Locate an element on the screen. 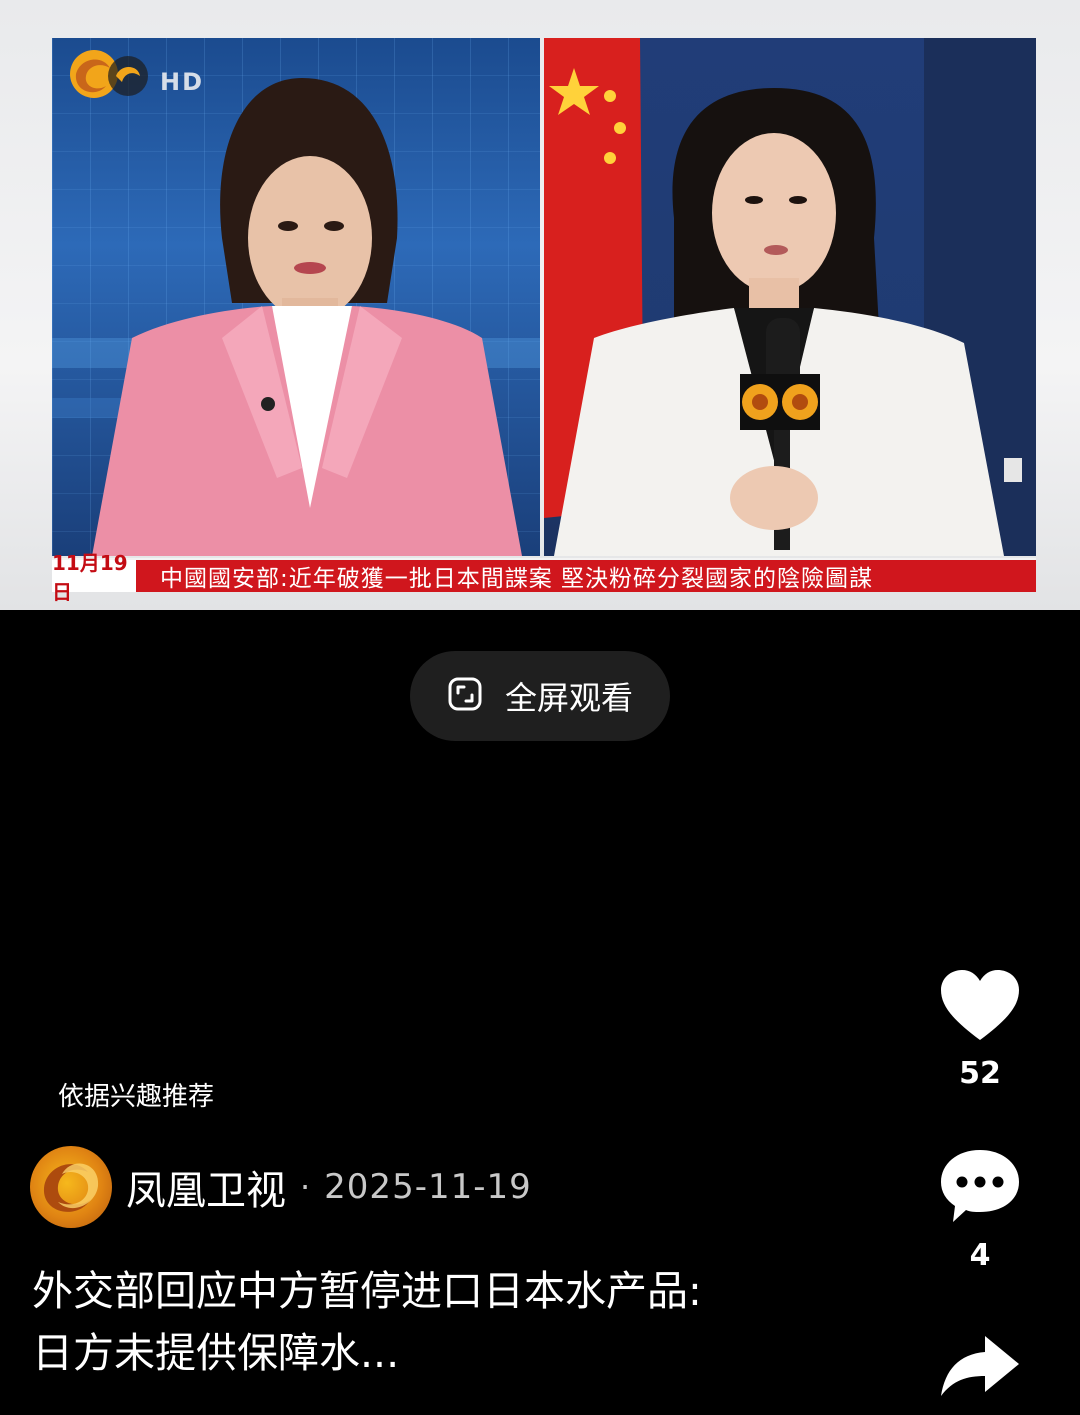 The image size is (1080, 1415). caption-line-1: 外交部回应中方暂停进口日本水产品: is located at coordinates (367, 1291).